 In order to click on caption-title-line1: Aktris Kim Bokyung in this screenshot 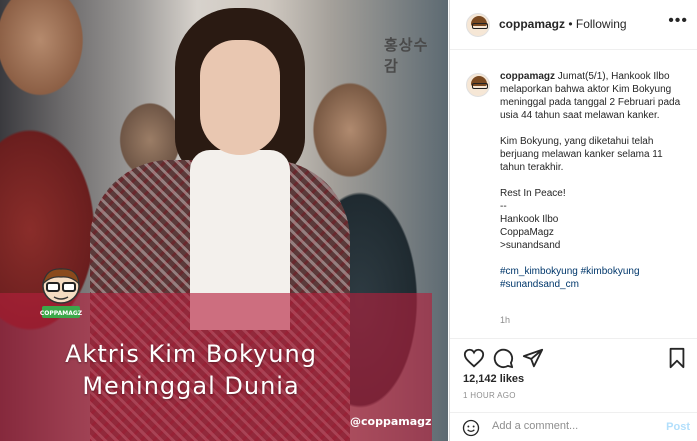, I will do `click(191, 354)`.